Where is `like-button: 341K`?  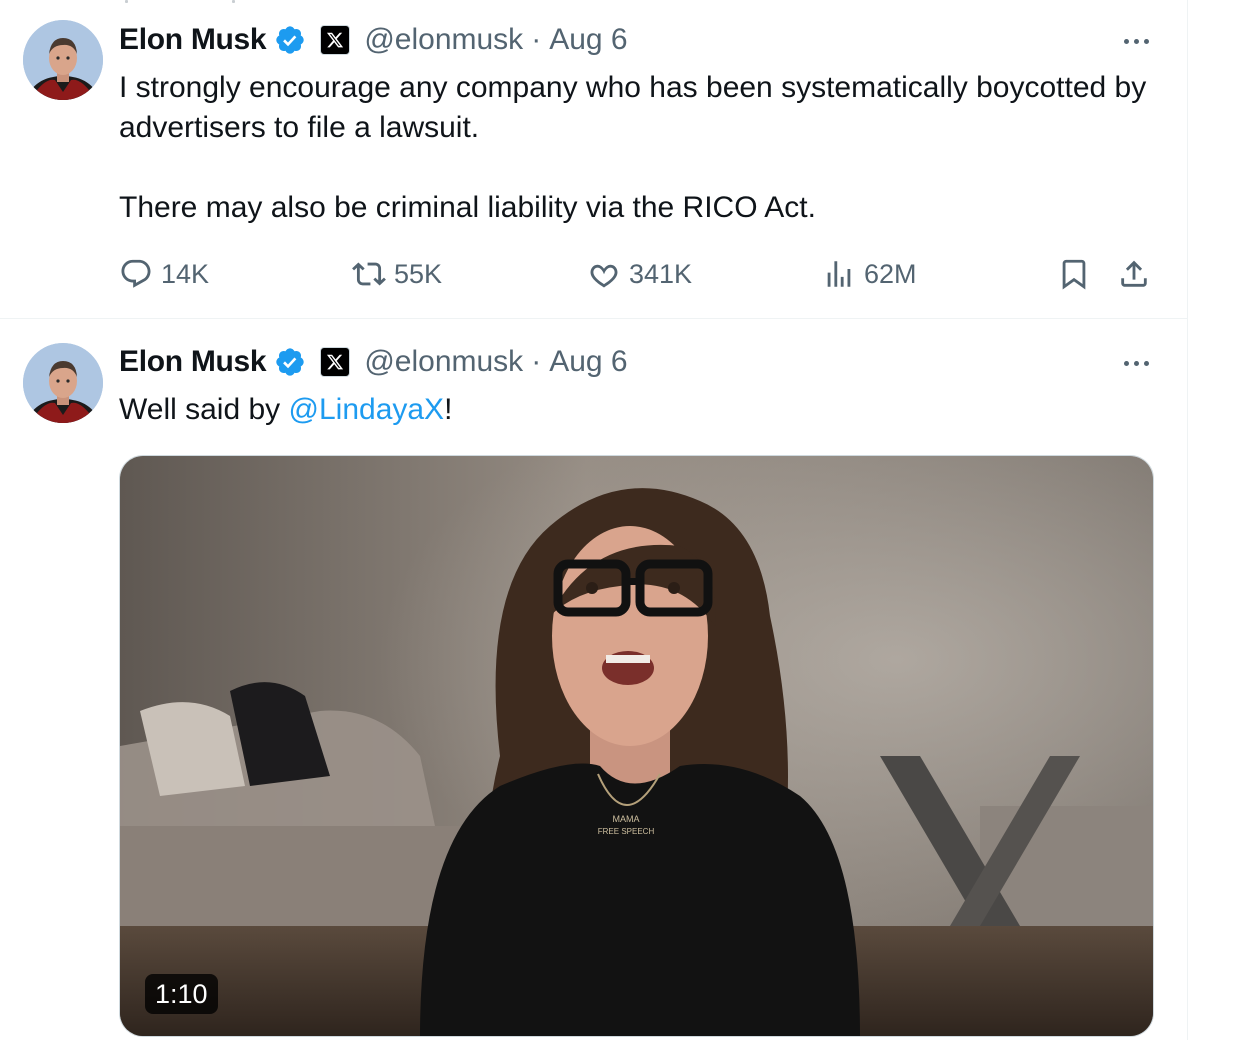 like-button: 341K is located at coordinates (639, 274).